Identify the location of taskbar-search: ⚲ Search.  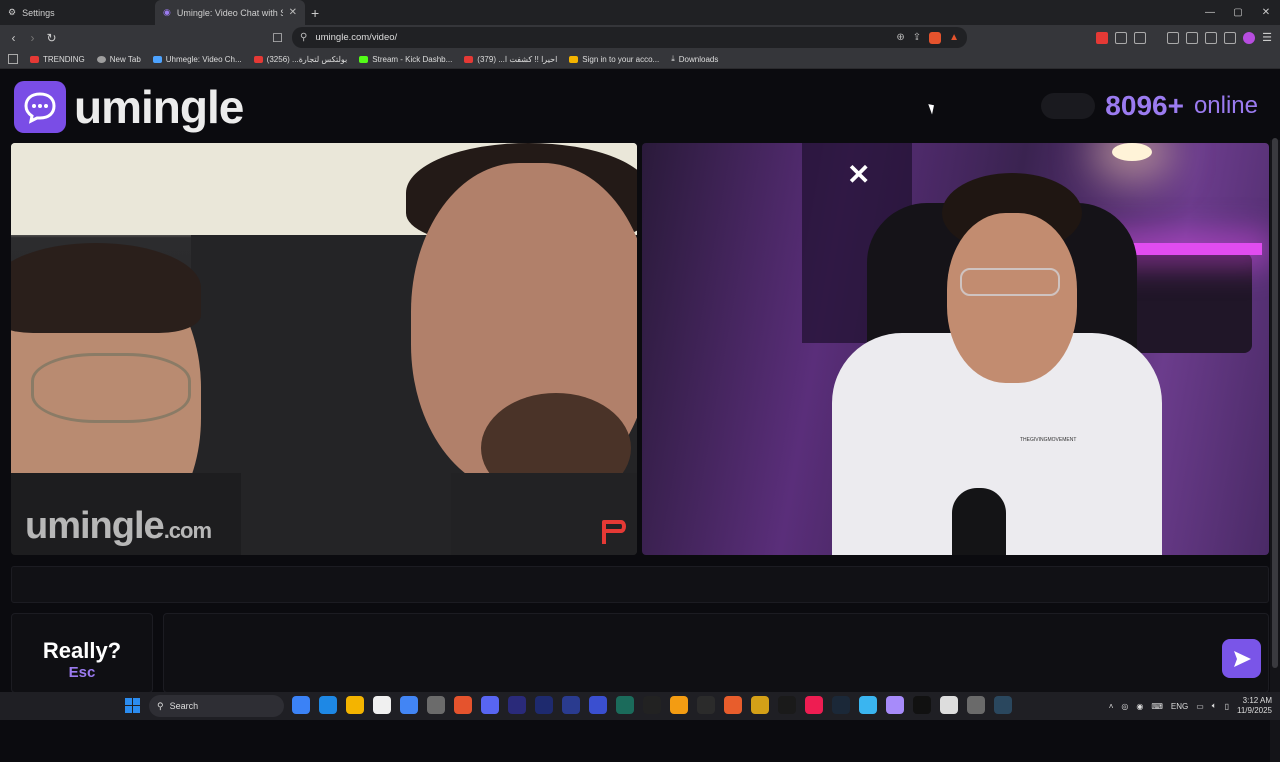
(216, 706).